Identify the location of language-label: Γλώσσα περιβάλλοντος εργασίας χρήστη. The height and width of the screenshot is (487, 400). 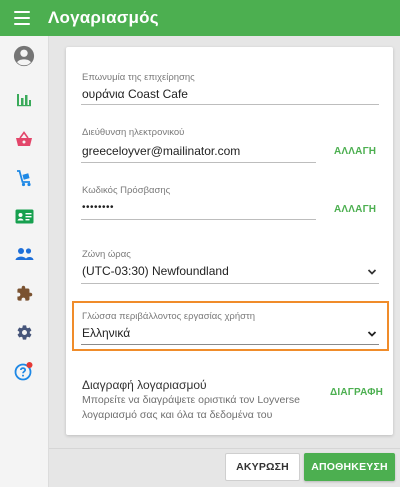
(169, 316).